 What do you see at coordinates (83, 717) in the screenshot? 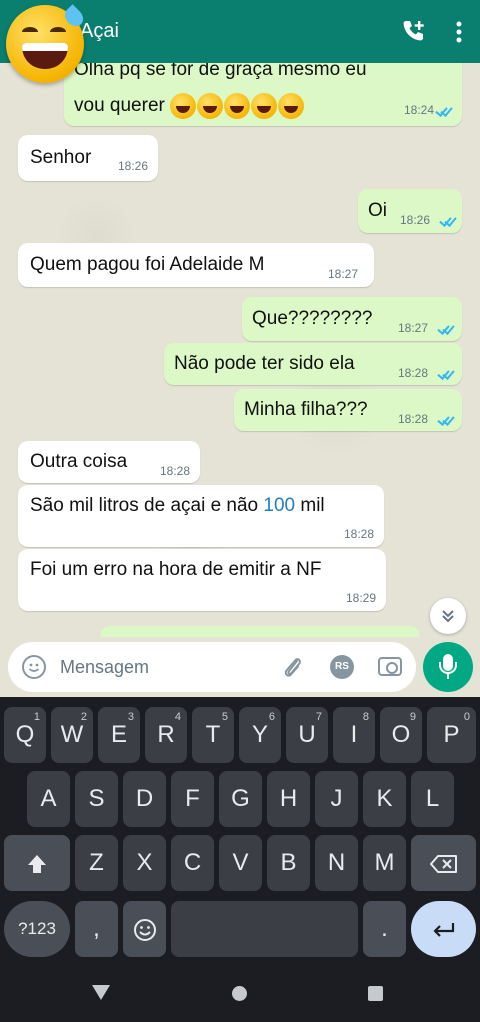
I see `key-hint: 2` at bounding box center [83, 717].